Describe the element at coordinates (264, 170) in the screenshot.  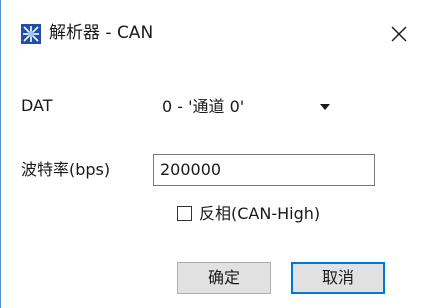
I see `baudrate-input: 200000` at that location.